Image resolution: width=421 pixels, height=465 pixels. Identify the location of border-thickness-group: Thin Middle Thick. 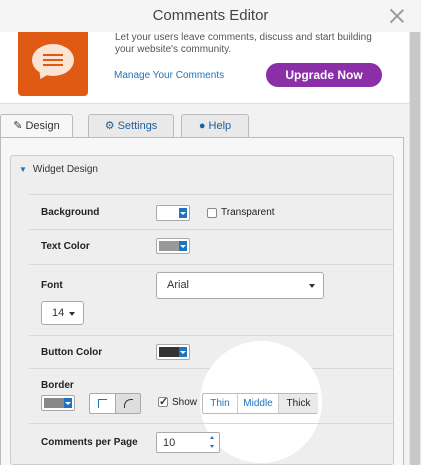
(260, 403).